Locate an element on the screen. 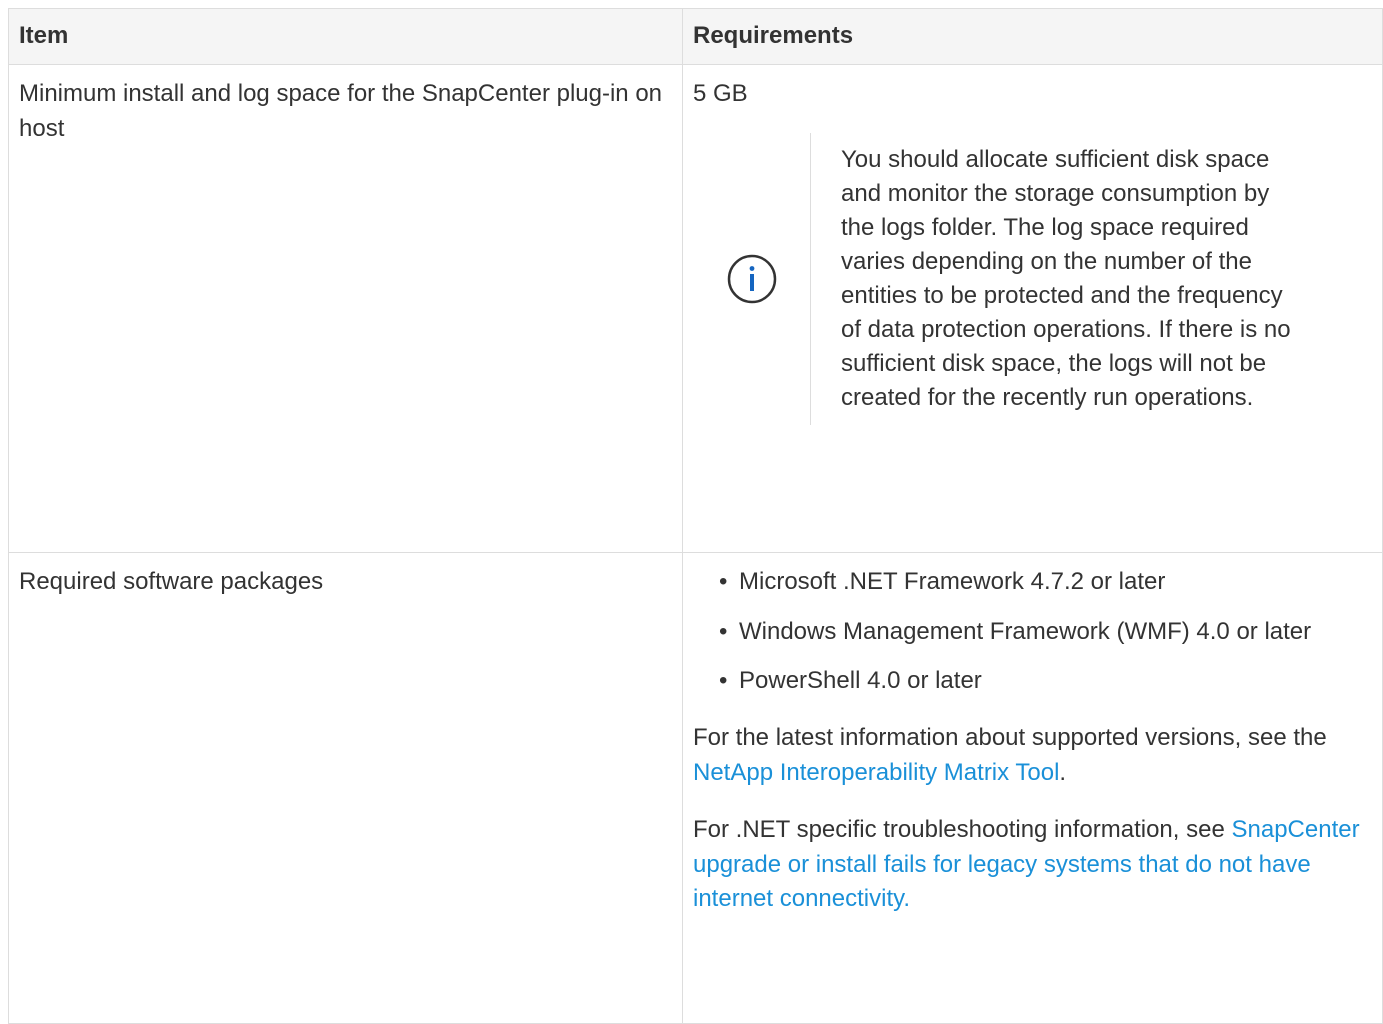  info-note-icon-column is located at coordinates (752, 278).